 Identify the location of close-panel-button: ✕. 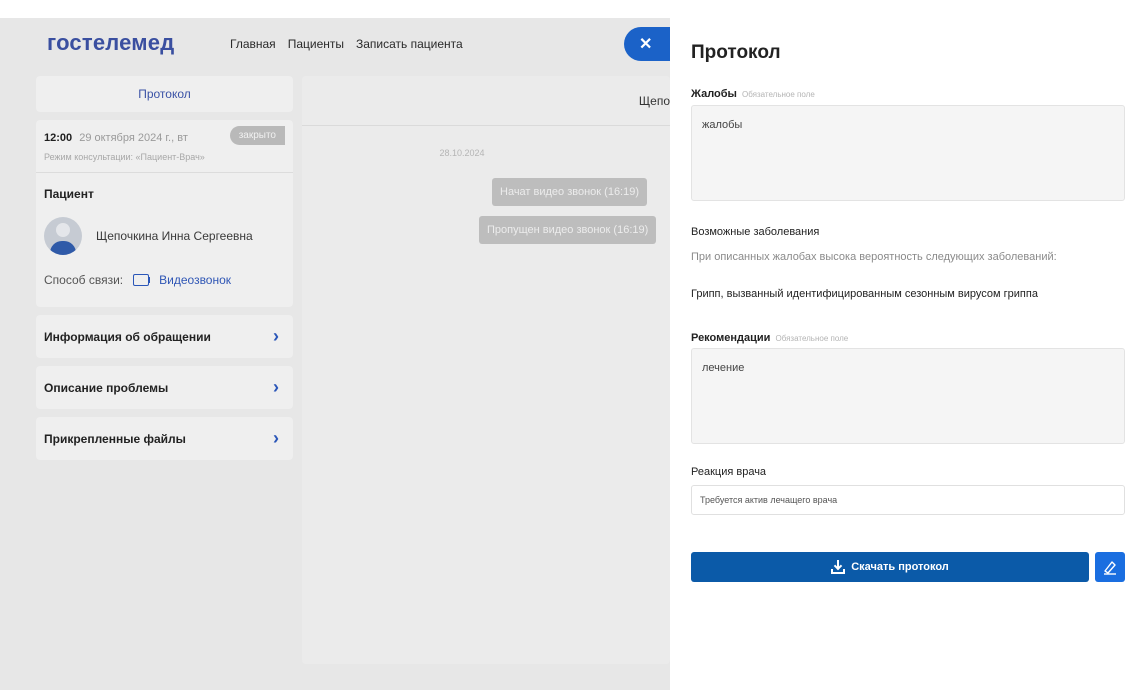
(649, 44).